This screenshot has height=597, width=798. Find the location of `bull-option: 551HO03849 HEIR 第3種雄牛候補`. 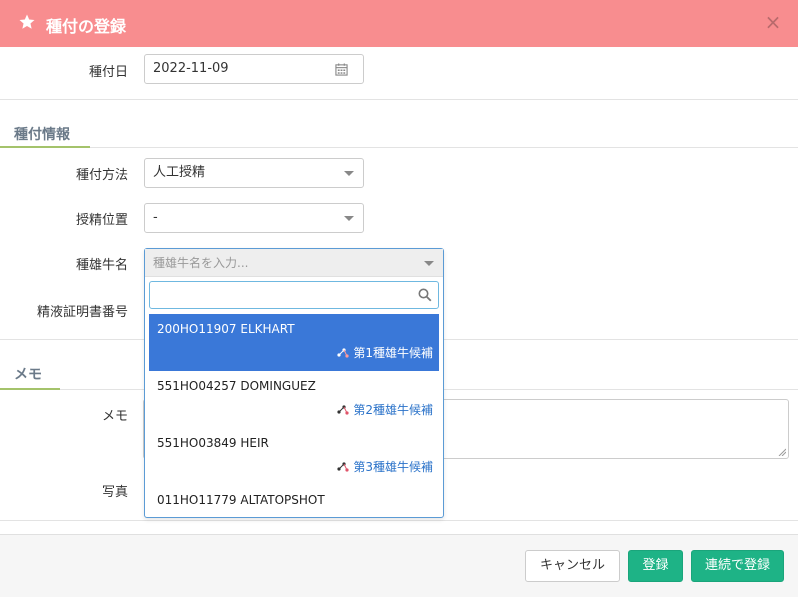

bull-option: 551HO03849 HEIR 第3種雄牛候補 is located at coordinates (294, 456).